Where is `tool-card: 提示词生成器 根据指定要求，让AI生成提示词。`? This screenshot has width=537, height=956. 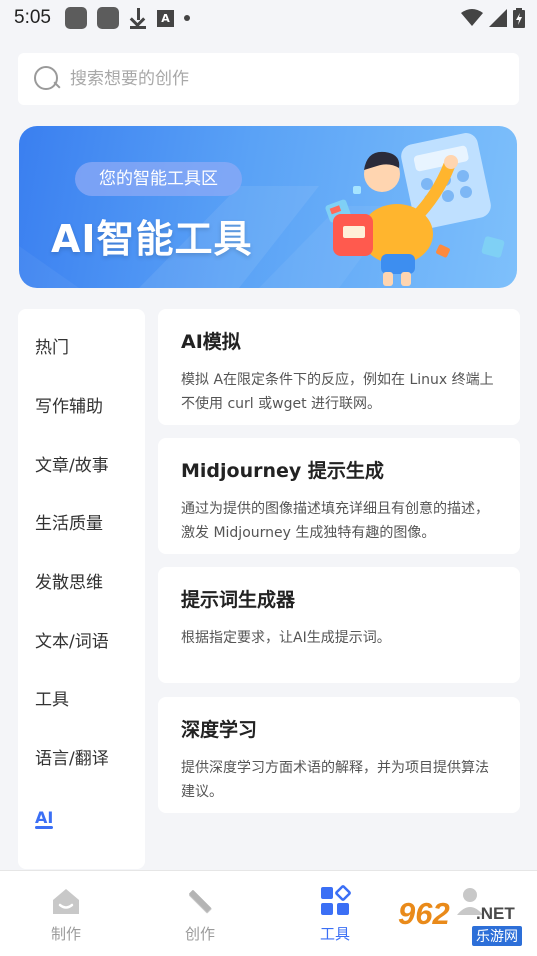 tool-card: 提示词生成器 根据指定要求，让AI生成提示词。 is located at coordinates (339, 625).